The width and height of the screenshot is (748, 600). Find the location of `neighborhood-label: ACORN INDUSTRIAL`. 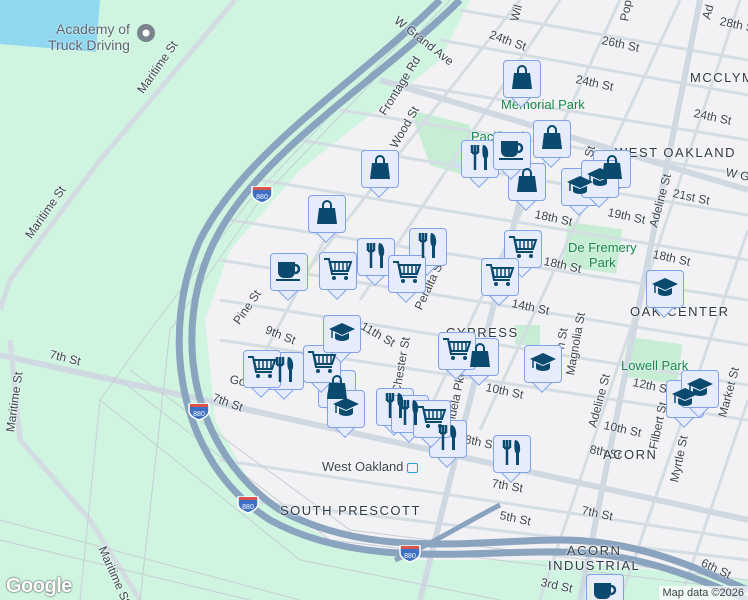

neighborhood-label: ACORN INDUSTRIAL is located at coordinates (594, 558).